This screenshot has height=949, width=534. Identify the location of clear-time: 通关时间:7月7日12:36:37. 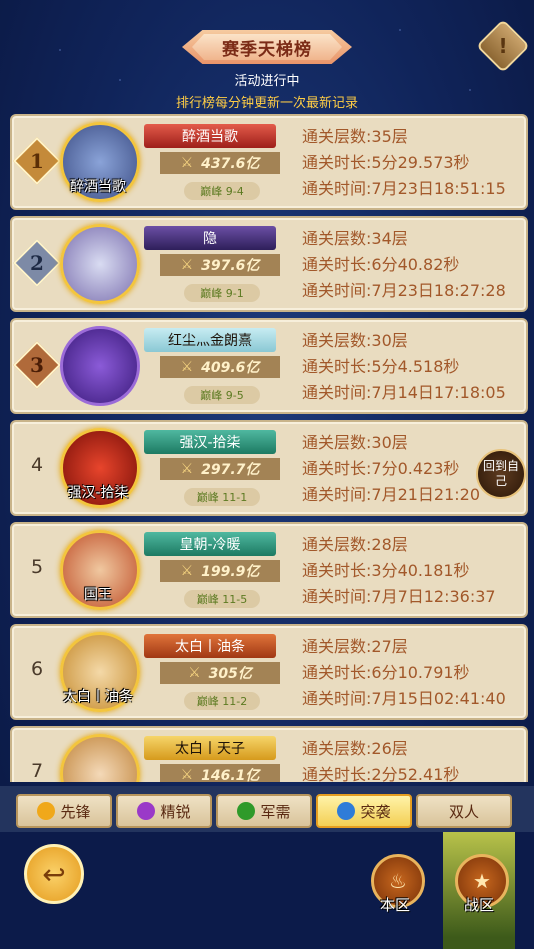
(399, 596).